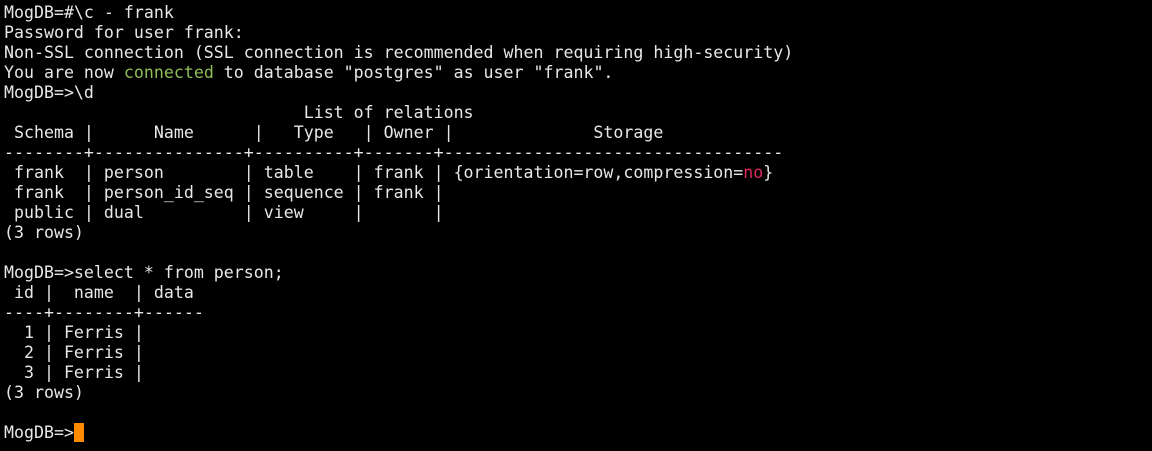 Image resolution: width=1152 pixels, height=451 pixels. I want to click on terminal-cursor, so click(78, 432).